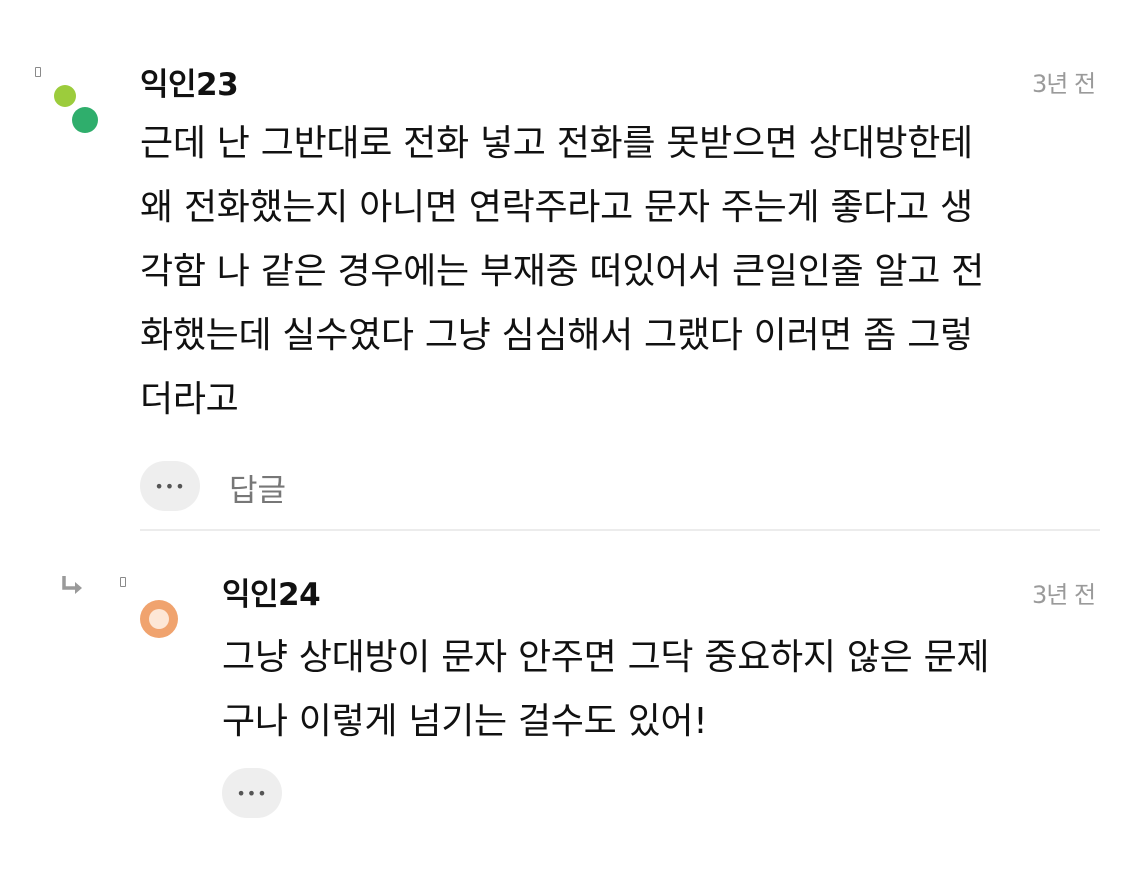  Describe the element at coordinates (85, 120) in the screenshot. I see `avatar-dot-large` at that location.